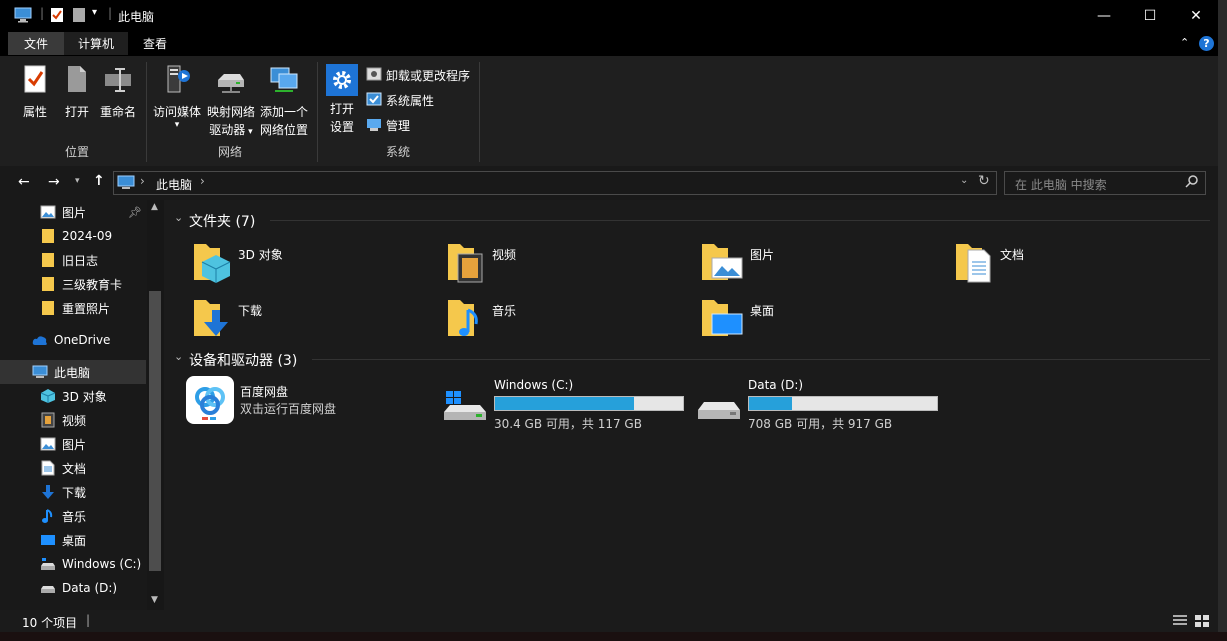 This screenshot has width=1227, height=641. I want to click on add-network-location-button: 添加一个 网络位置, so click(284, 101).